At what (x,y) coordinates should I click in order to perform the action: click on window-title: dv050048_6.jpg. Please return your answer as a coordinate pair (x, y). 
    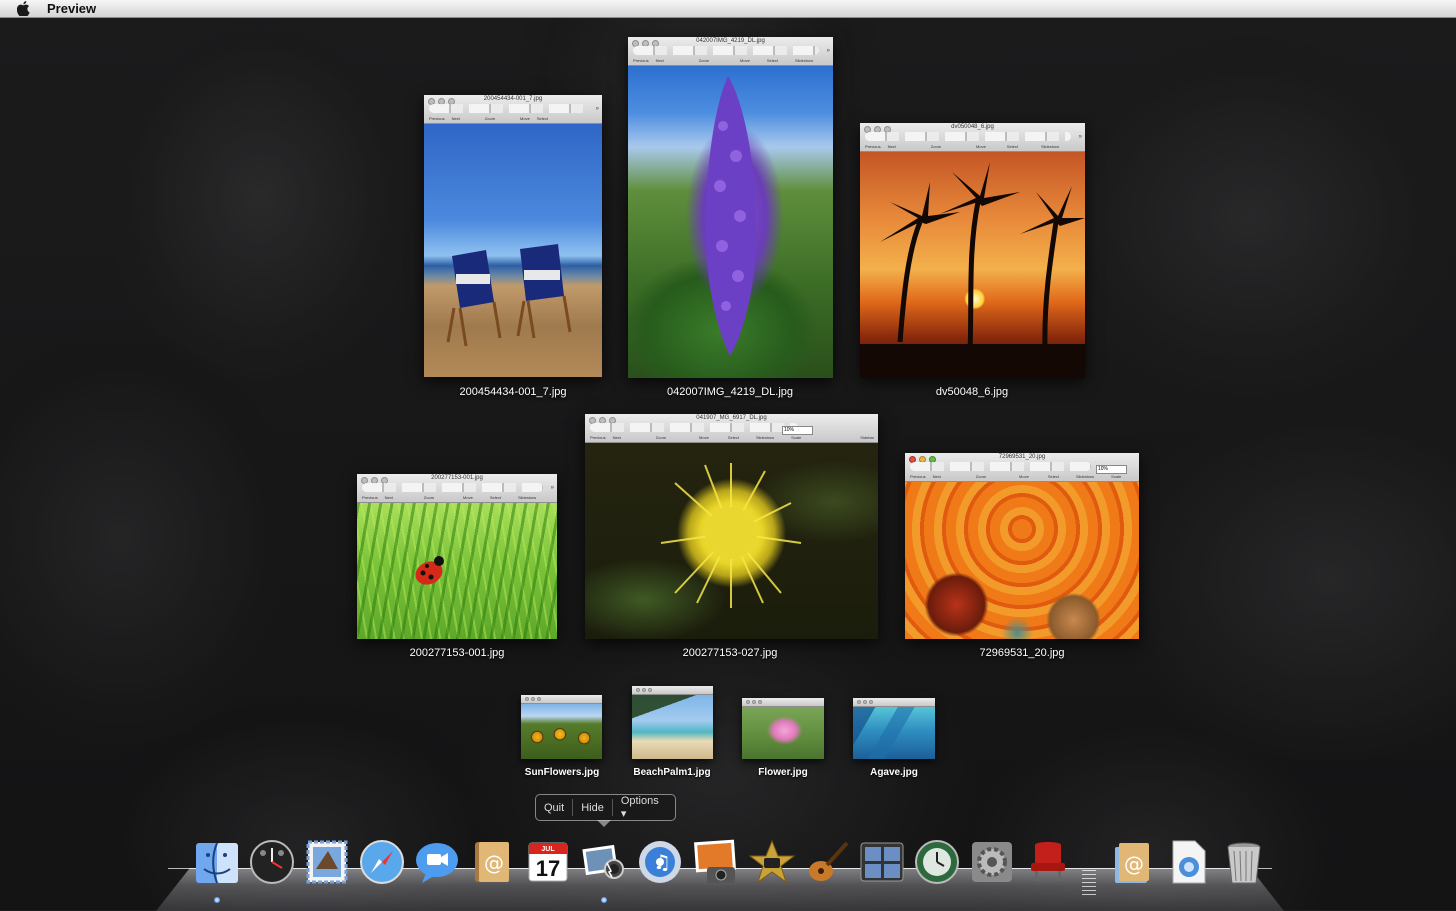
    Looking at the image, I should click on (972, 127).